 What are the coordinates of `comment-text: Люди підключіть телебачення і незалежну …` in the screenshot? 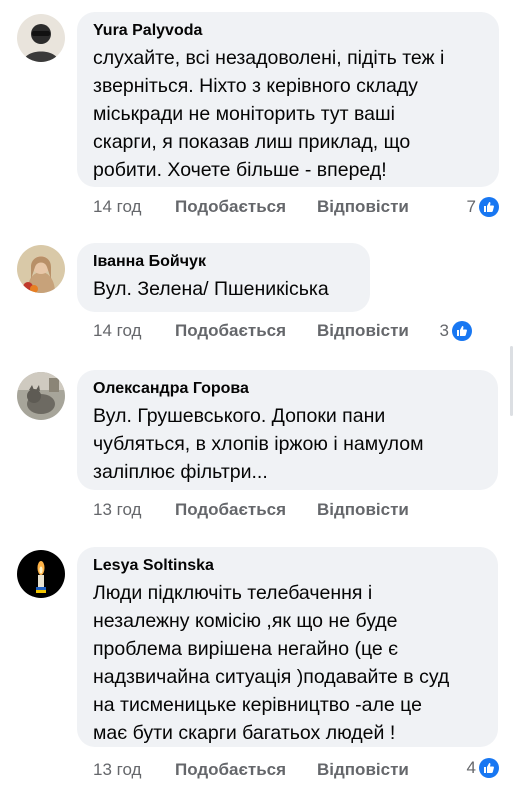 It's located at (271, 663).